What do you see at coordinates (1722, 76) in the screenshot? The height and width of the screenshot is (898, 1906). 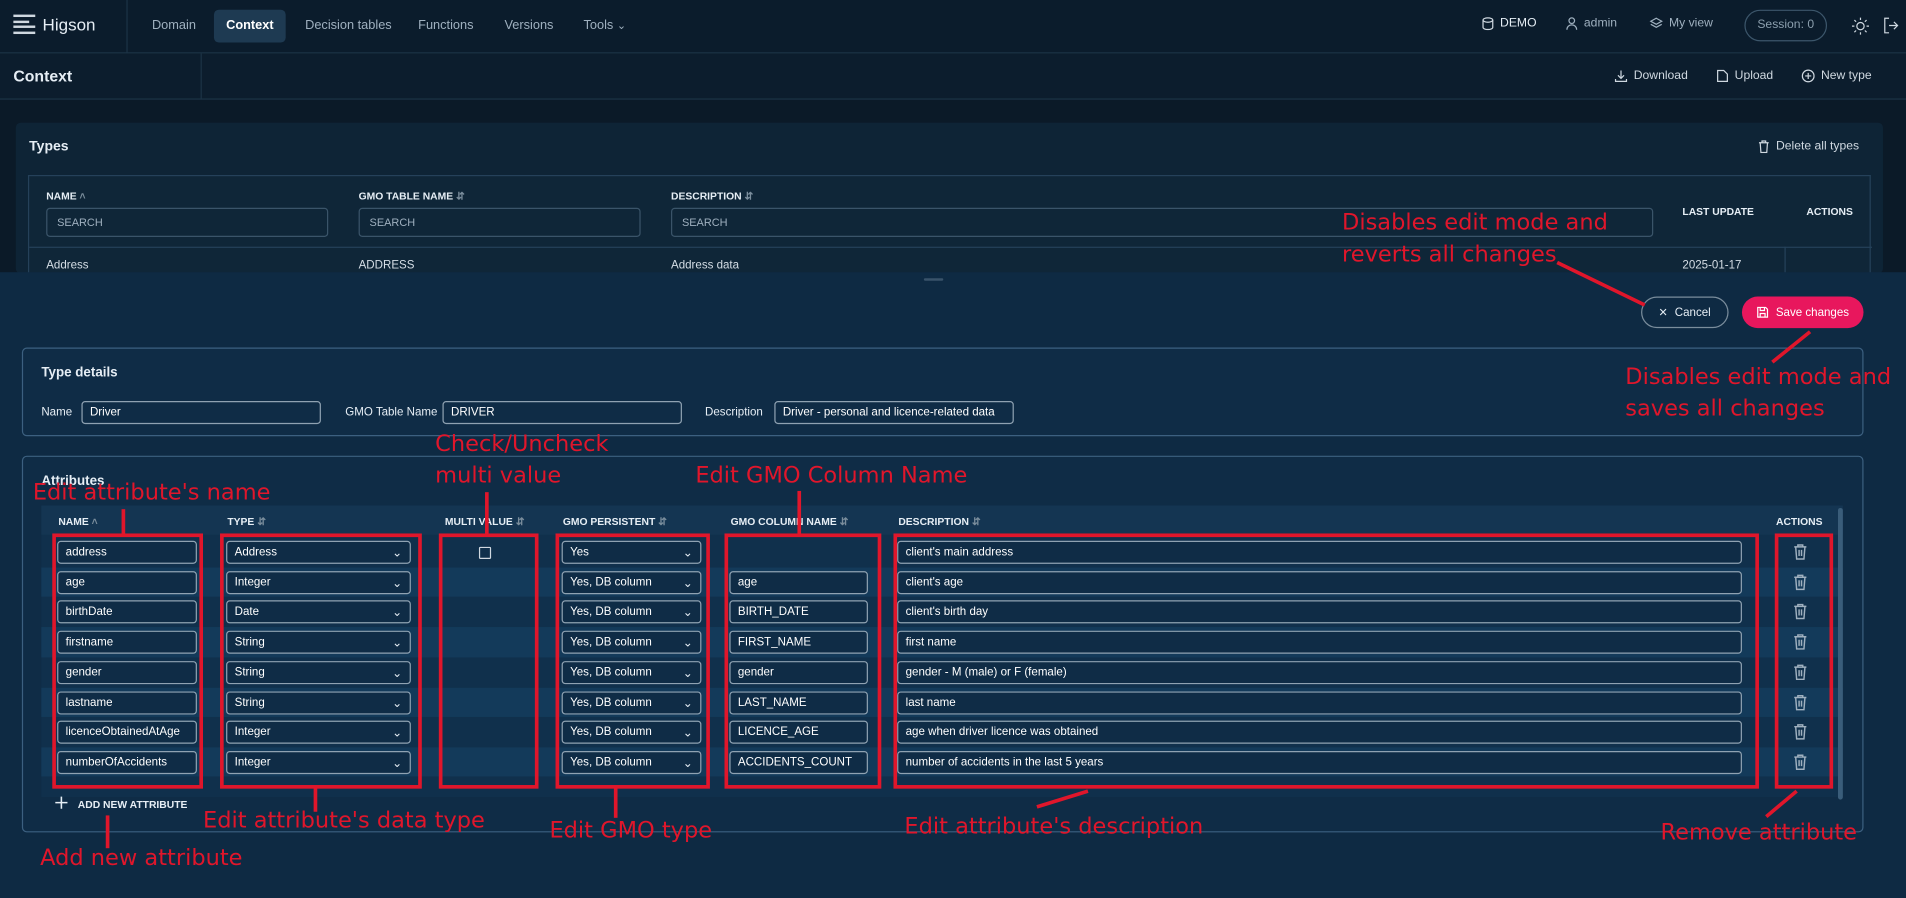 I see `upload-file-icon` at bounding box center [1722, 76].